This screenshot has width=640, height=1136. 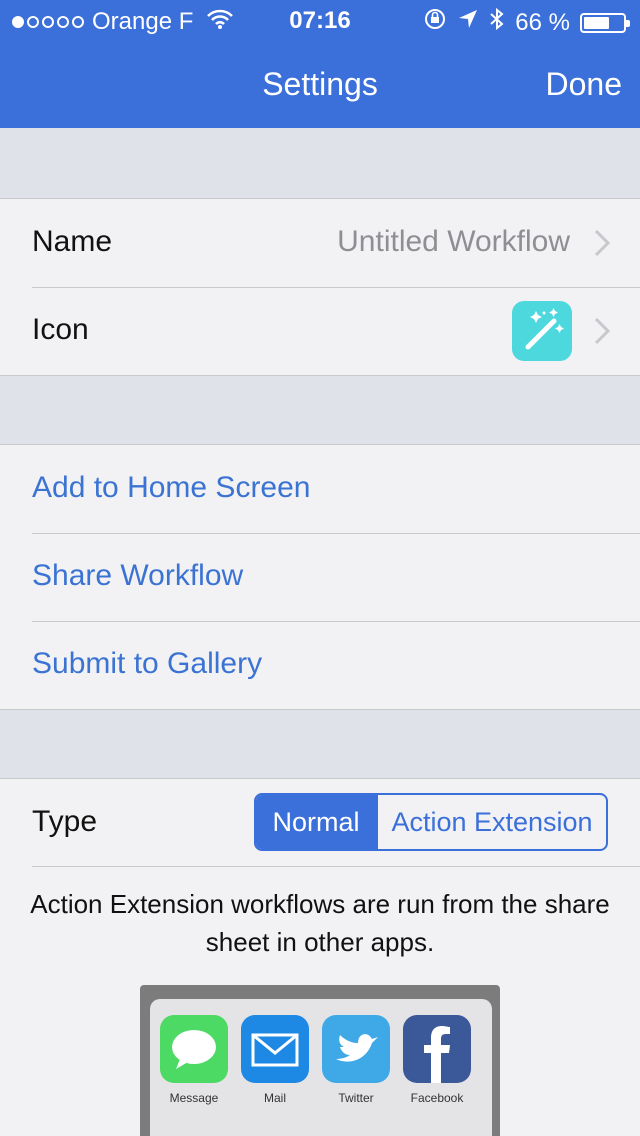 I want to click on share-sheet-preview-image: Message Mail Twitter Facebook, so click(x=320, y=1060).